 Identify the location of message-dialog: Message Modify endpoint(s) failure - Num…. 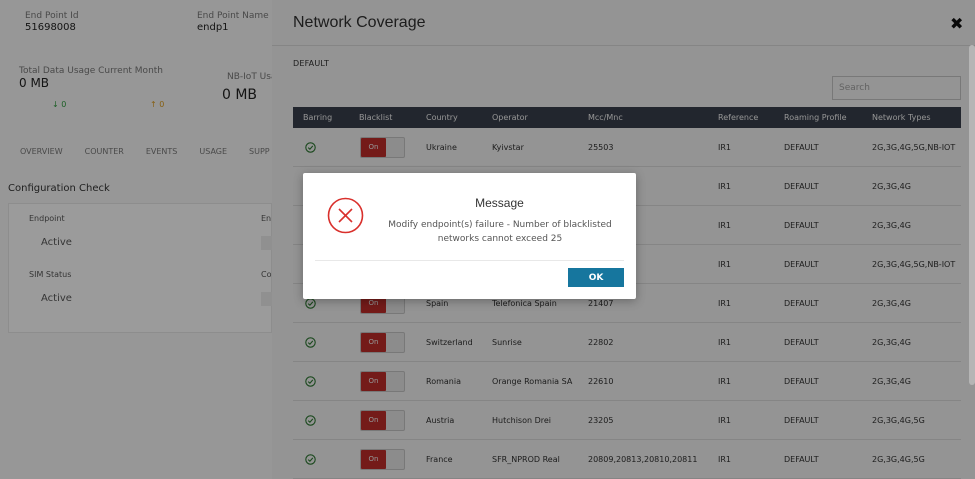
(469, 236).